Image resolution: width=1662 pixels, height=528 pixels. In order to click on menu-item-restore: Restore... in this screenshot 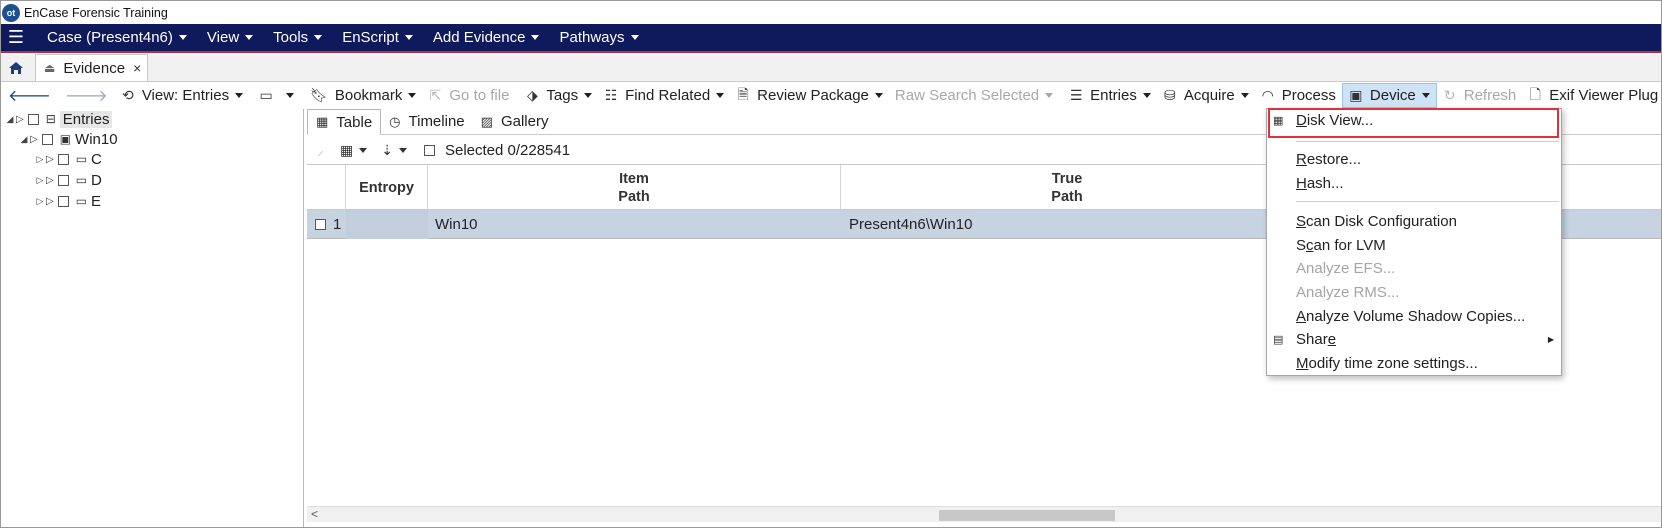, I will do `click(1414, 159)`.